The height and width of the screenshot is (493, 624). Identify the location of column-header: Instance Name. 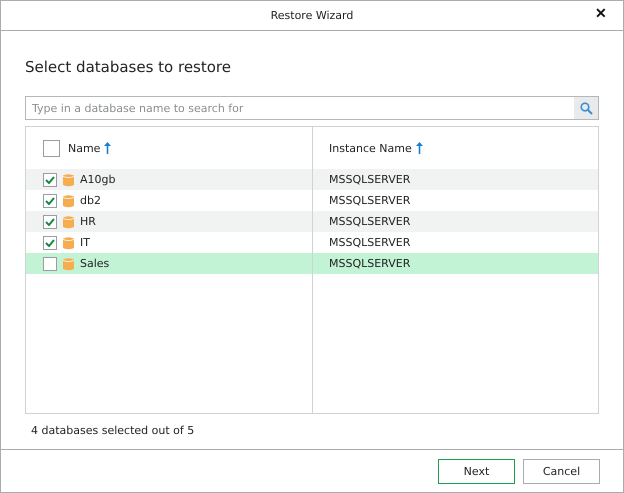
(370, 148).